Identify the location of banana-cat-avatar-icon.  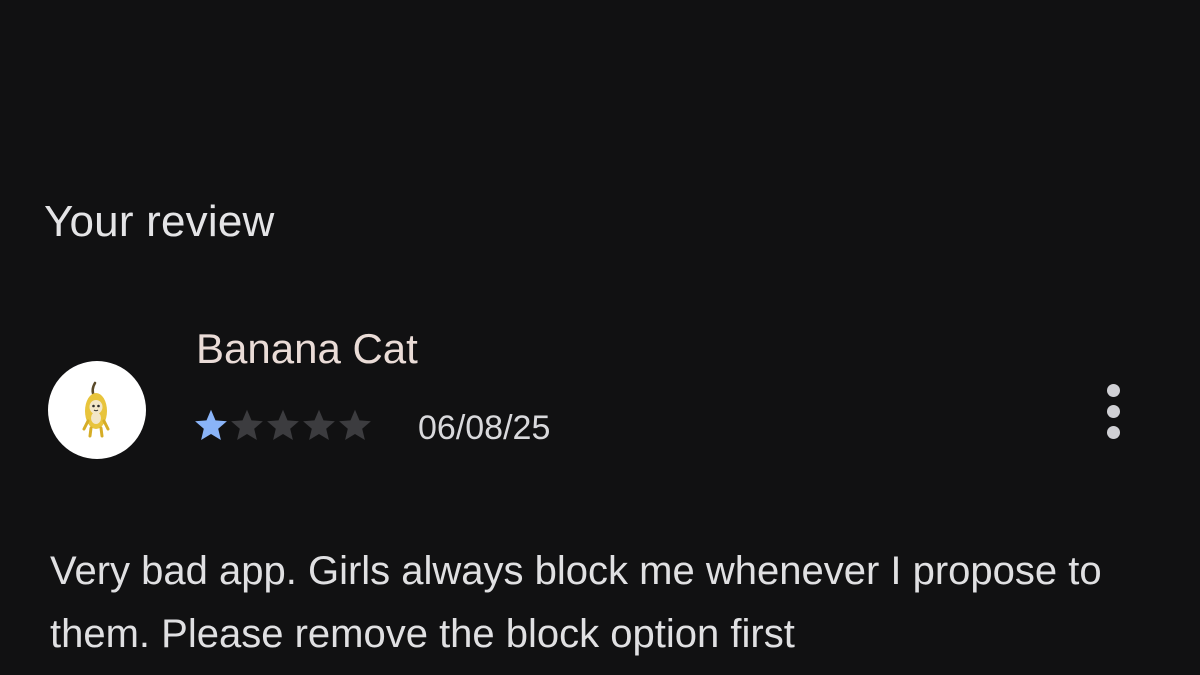
(96, 409).